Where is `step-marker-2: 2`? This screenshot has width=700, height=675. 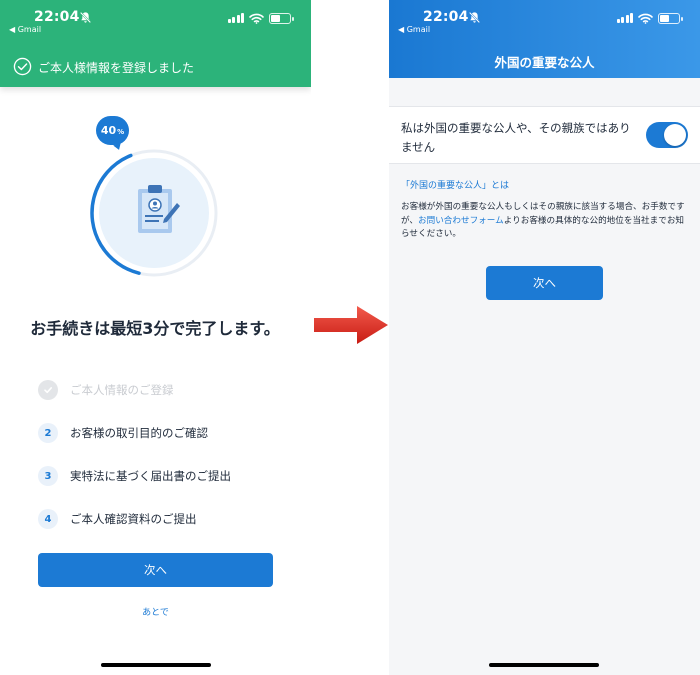
step-marker-2: 2 is located at coordinates (48, 433).